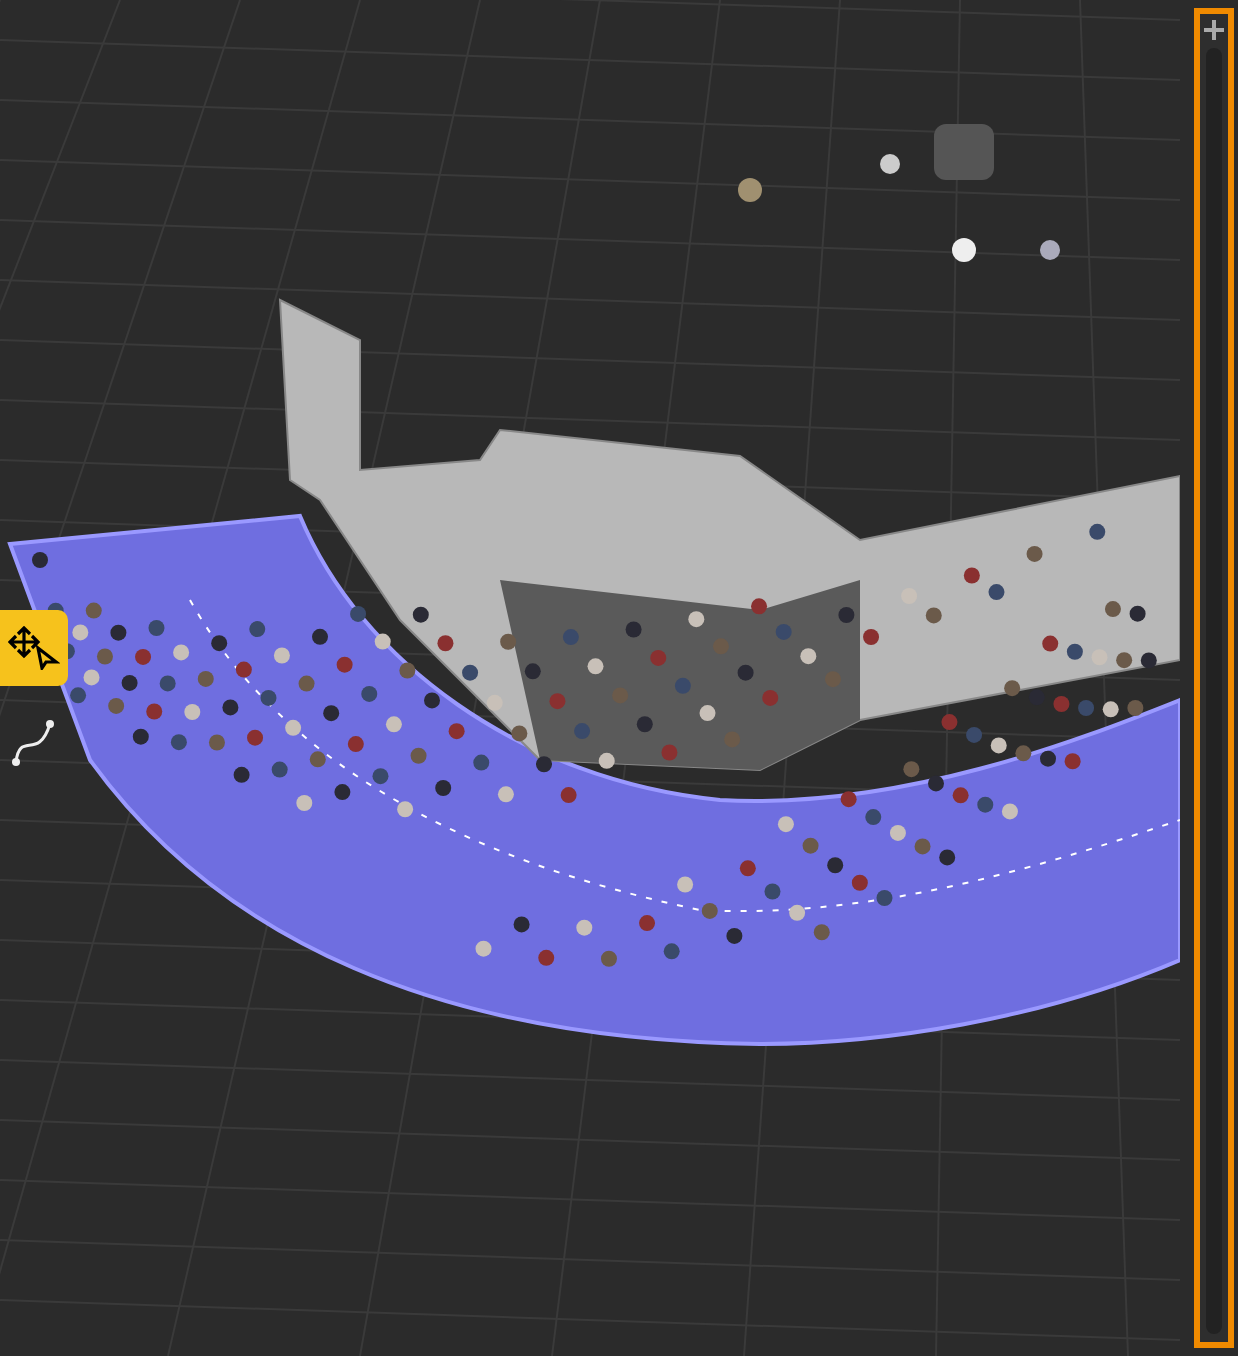 Image resolution: width=1238 pixels, height=1356 pixels. I want to click on move-tool-button, so click(34, 648).